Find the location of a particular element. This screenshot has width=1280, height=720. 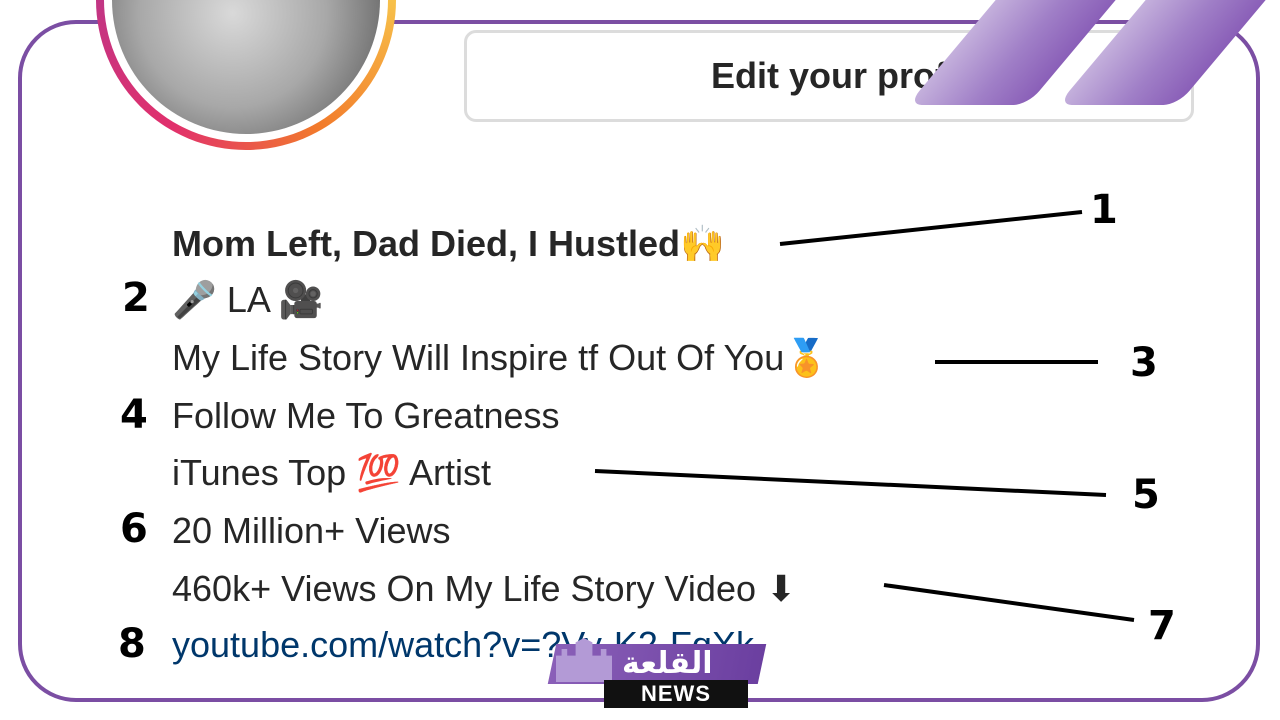

watermark-arabic-text: القلعة is located at coordinates (667, 663).